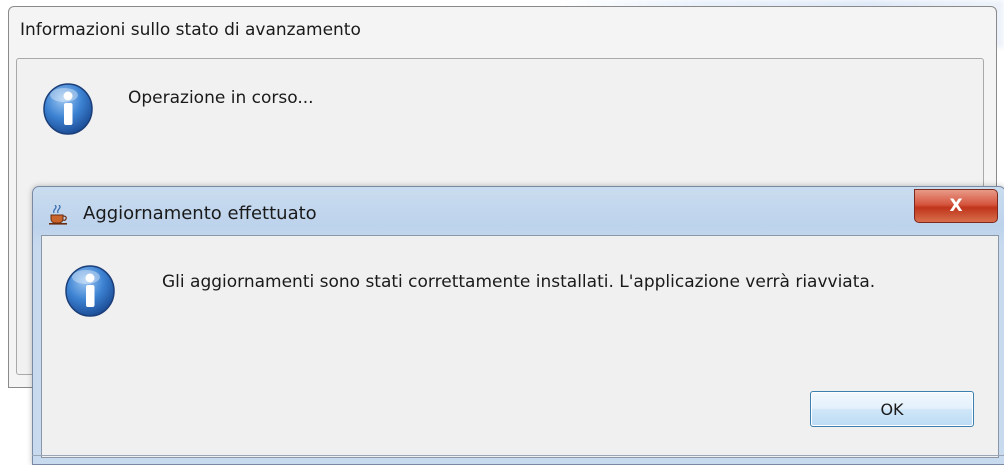 The image size is (1004, 465). I want to click on update-dialog-title: Aggiornamento effettuato, so click(200, 213).